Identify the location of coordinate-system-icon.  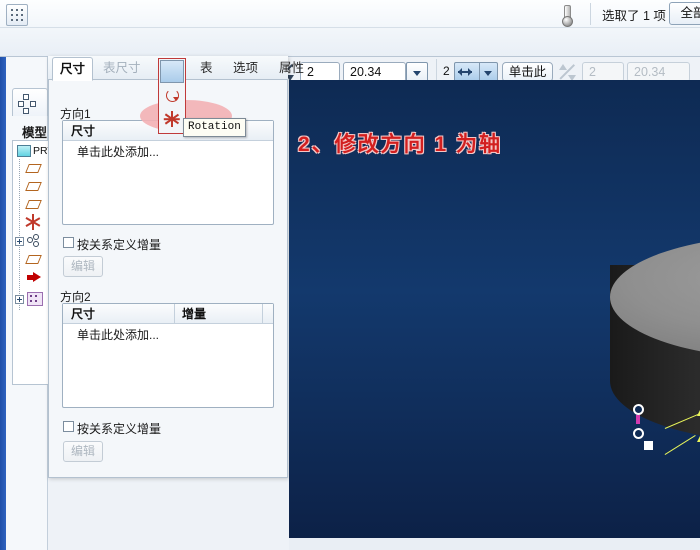
(34, 240).